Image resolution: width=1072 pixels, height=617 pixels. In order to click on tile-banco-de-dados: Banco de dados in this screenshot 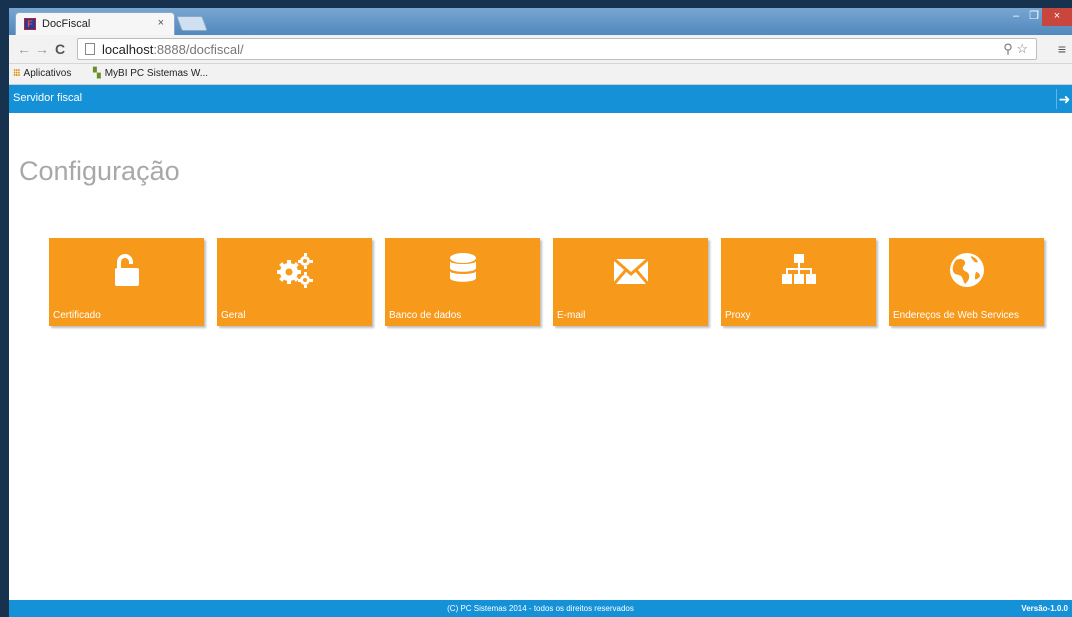, I will do `click(462, 282)`.